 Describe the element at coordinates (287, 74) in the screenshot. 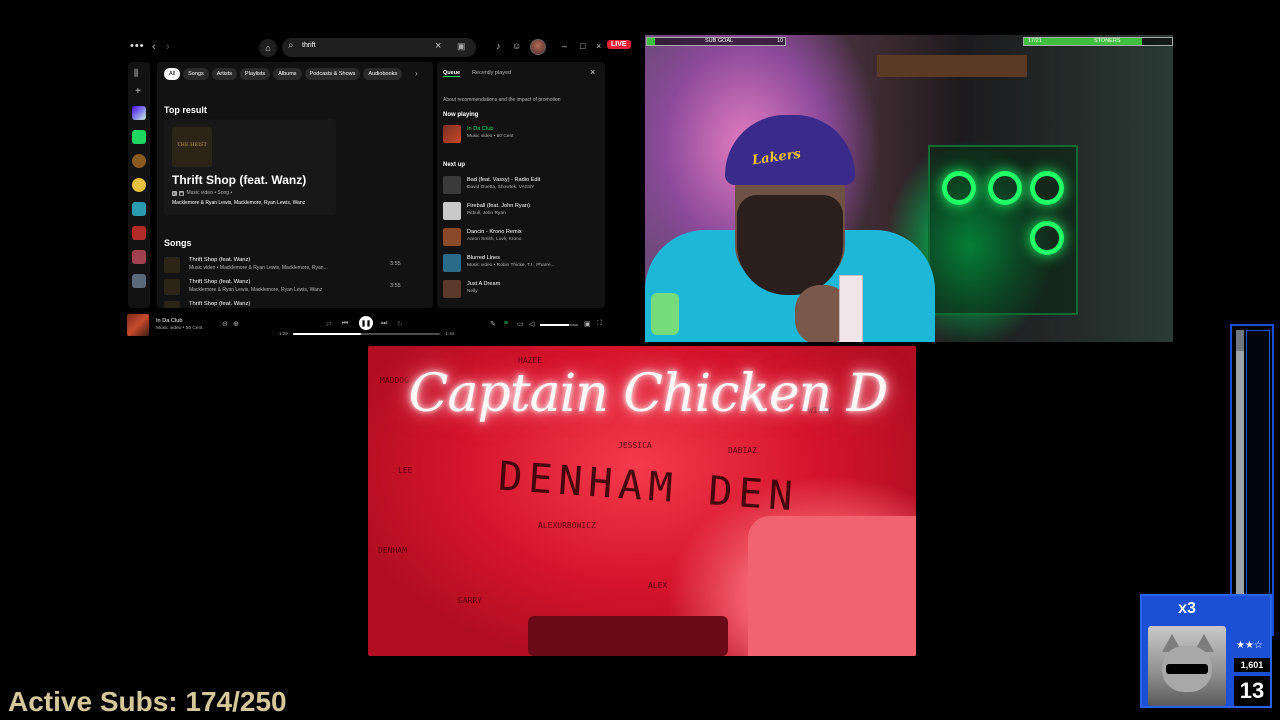

I see `chip-albums: Albums` at that location.